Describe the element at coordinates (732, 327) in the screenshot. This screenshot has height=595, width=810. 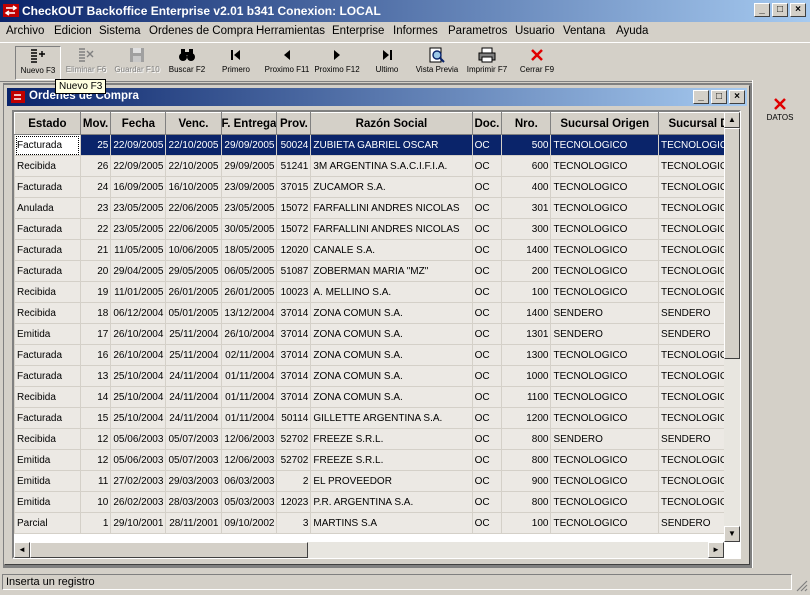
I see `vertical-scrollbar: ▲ ▼` at that location.